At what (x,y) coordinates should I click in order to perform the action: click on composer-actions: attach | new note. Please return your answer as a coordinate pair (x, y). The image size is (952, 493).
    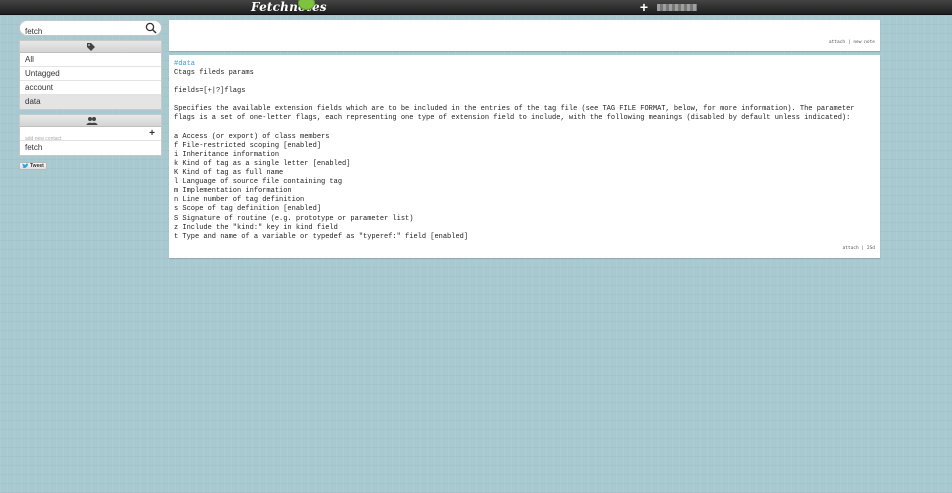
    Looking at the image, I should click on (852, 42).